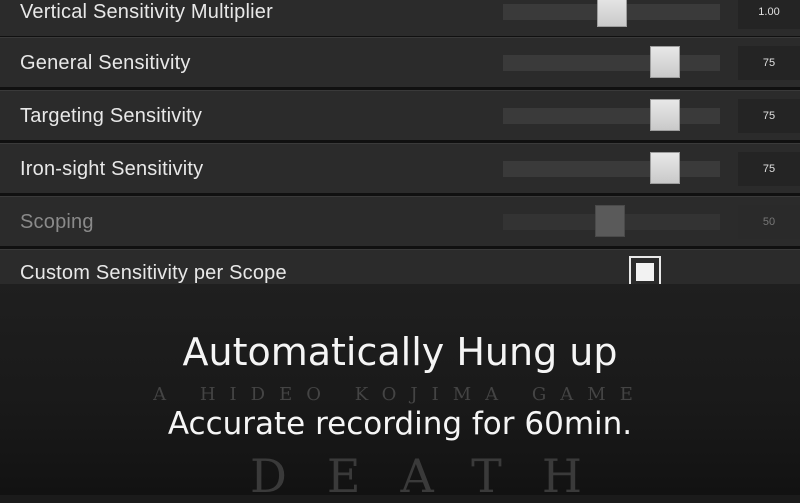 Image resolution: width=800 pixels, height=503 pixels. Describe the element at coordinates (400, 115) in the screenshot. I see `setting-row-targeting-sensitivity: Targeting Sensitivity 75` at that location.